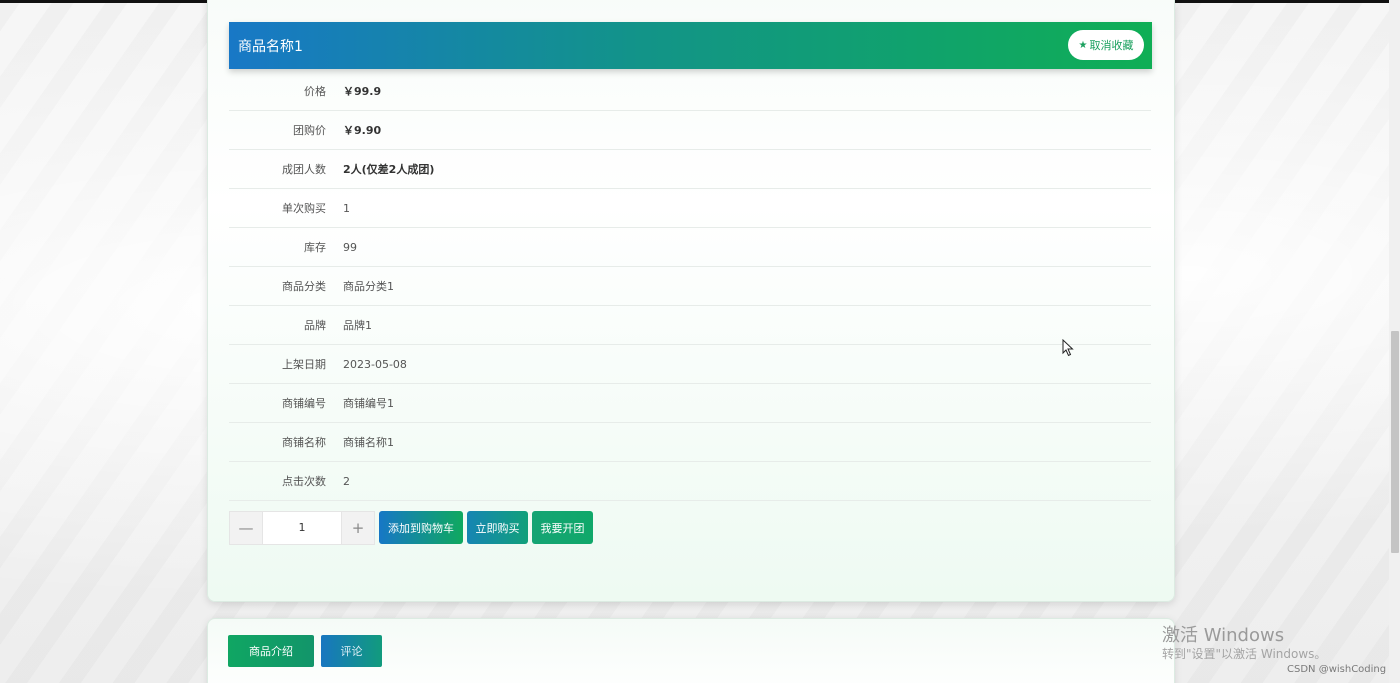 Image resolution: width=1400 pixels, height=683 pixels. Describe the element at coordinates (1223, 635) in the screenshot. I see `windows-activation-title: 激活 Windows` at that location.